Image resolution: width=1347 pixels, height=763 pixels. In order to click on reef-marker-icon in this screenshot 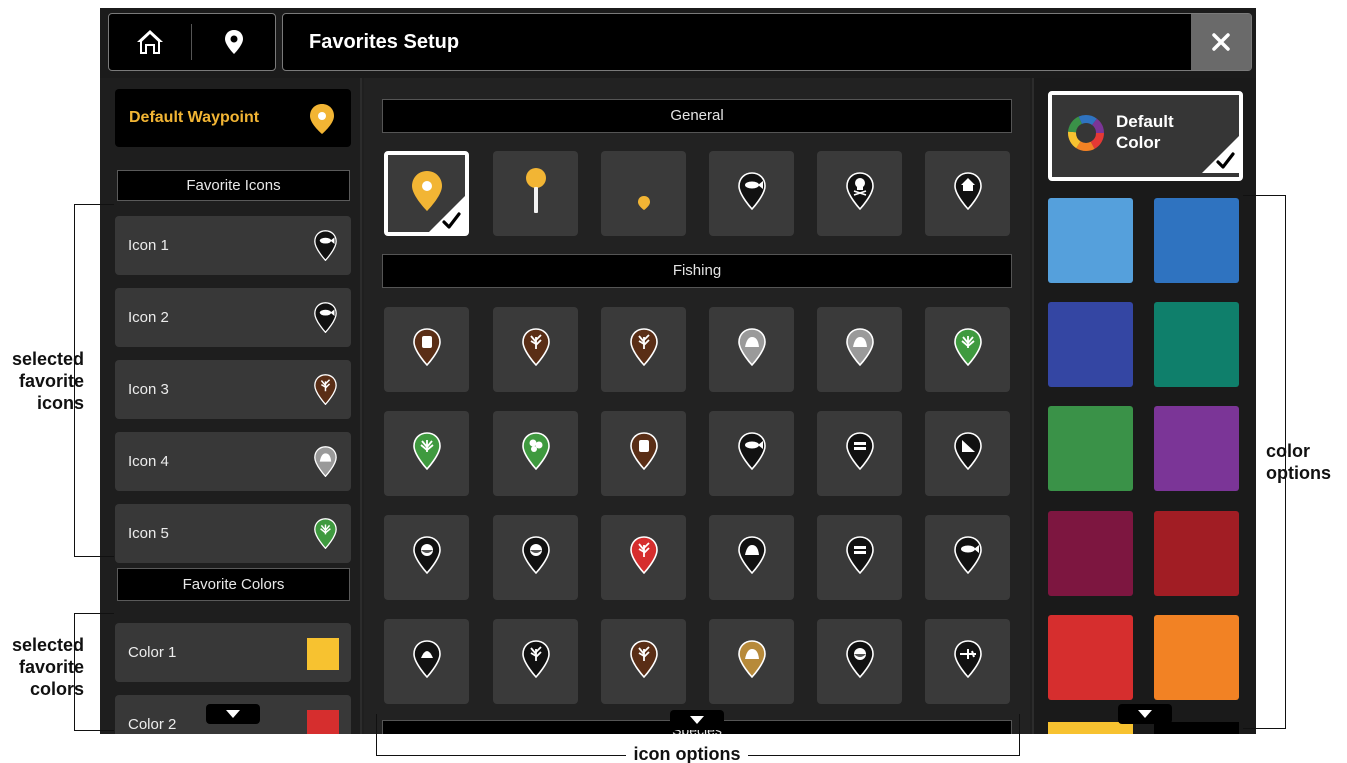, I will do `click(643, 661)`.